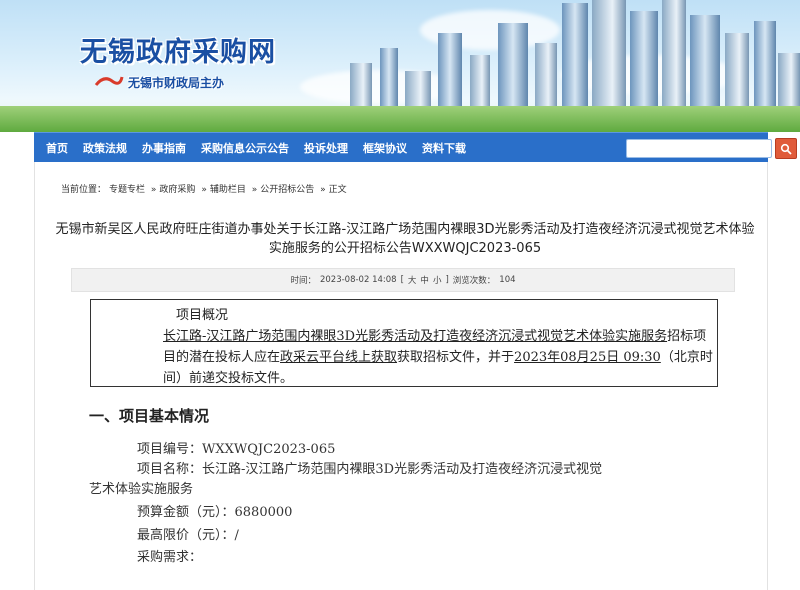 This screenshot has width=800, height=590. What do you see at coordinates (338, 357) in the screenshot?
I see `platform-link: 政采云平台线上获取` at bounding box center [338, 357].